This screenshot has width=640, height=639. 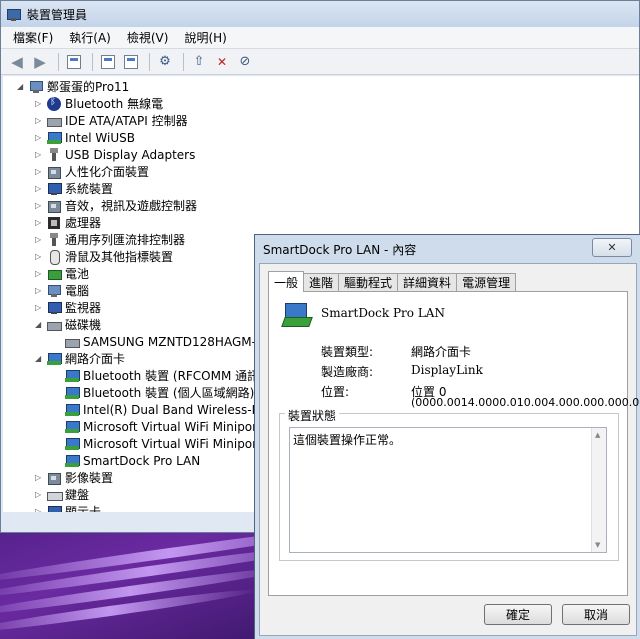 What do you see at coordinates (448, 490) in the screenshot?
I see `device-status-textbox: 這個裝置操作正常。 ▲ ▼` at bounding box center [448, 490].